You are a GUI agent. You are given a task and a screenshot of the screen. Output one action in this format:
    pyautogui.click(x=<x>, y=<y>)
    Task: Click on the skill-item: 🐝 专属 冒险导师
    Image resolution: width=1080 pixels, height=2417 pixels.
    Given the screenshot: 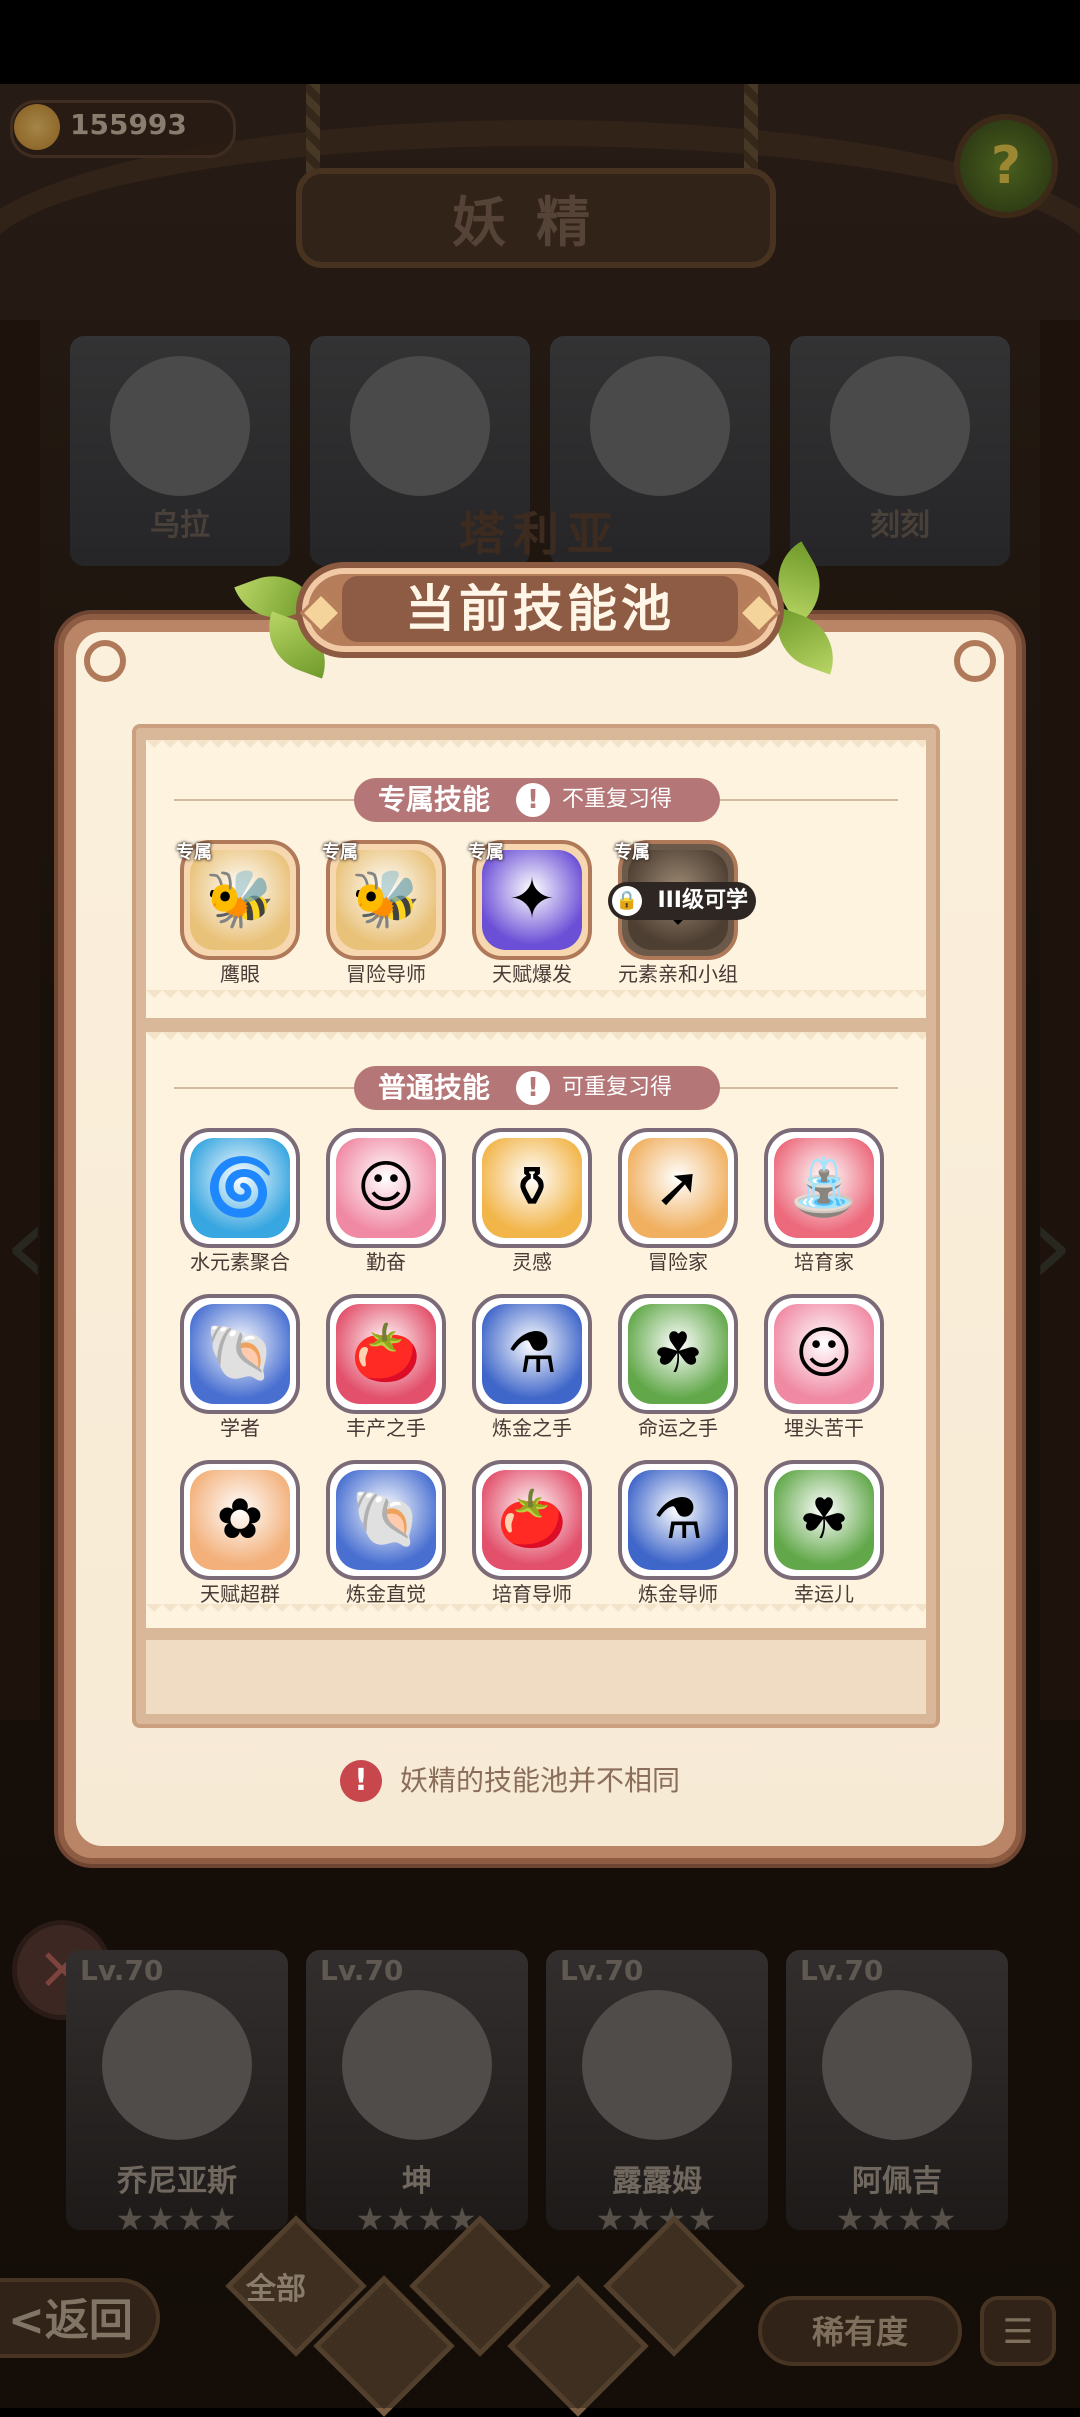 What is the action you would take?
    pyautogui.click(x=384, y=915)
    